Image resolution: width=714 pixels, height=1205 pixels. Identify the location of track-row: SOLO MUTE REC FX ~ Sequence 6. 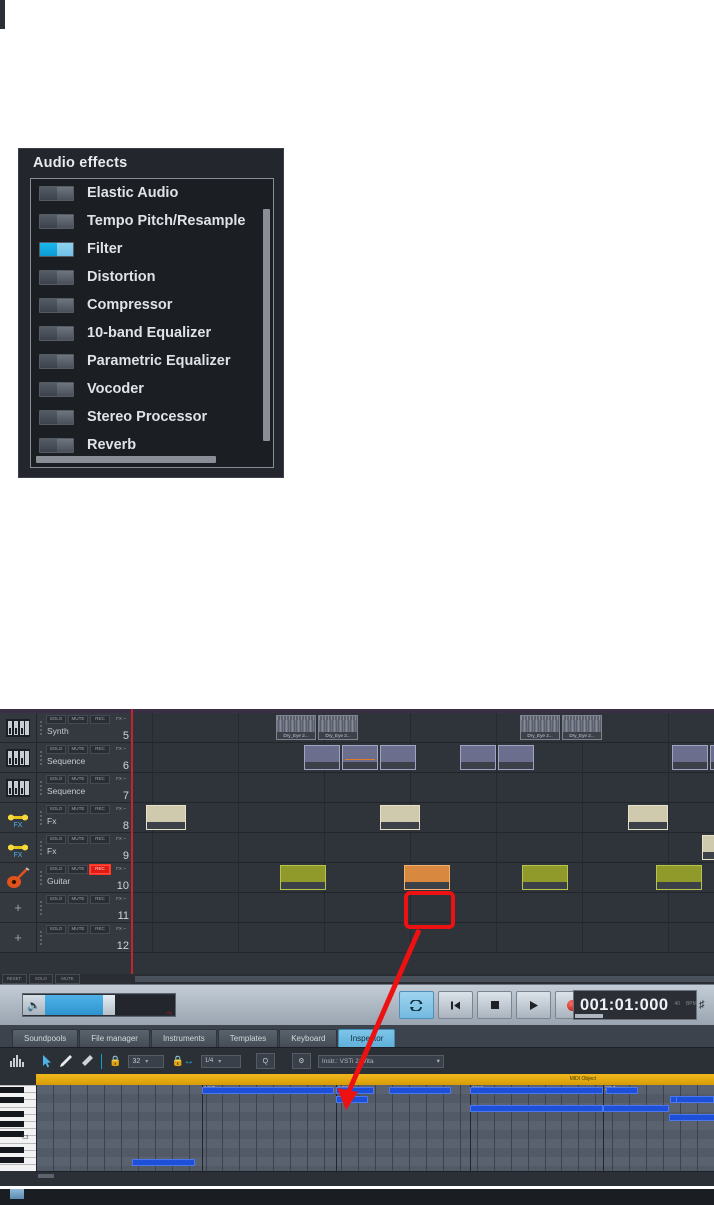
(357, 758).